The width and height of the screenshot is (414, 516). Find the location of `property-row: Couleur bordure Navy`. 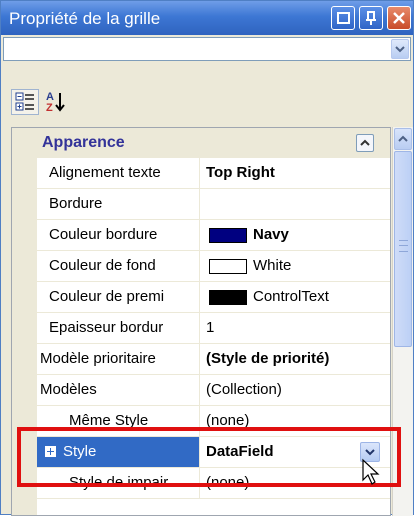

property-row: Couleur bordure Navy is located at coordinates (213, 235).